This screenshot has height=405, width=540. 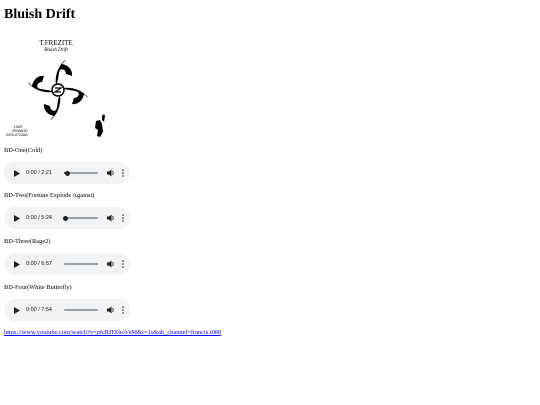 I want to click on audio-player-4: 0:00 / 7:54, so click(x=67, y=310).